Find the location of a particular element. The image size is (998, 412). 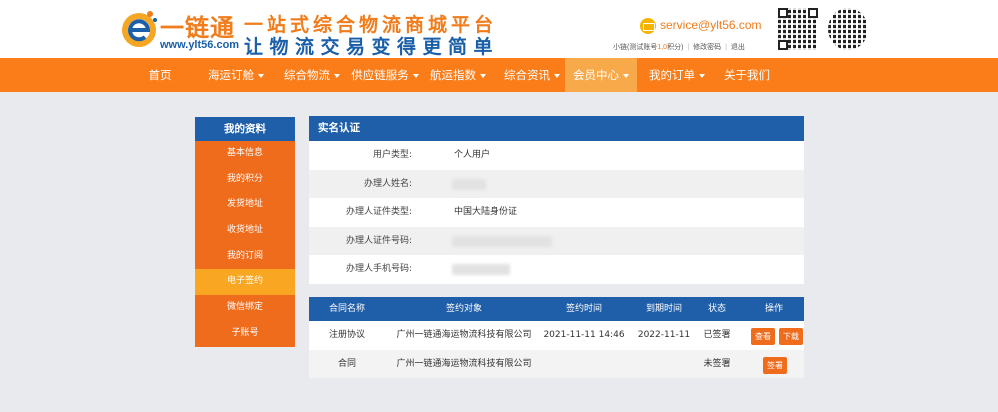

sidebar-item-e-signing: 电子签约 is located at coordinates (245, 282).